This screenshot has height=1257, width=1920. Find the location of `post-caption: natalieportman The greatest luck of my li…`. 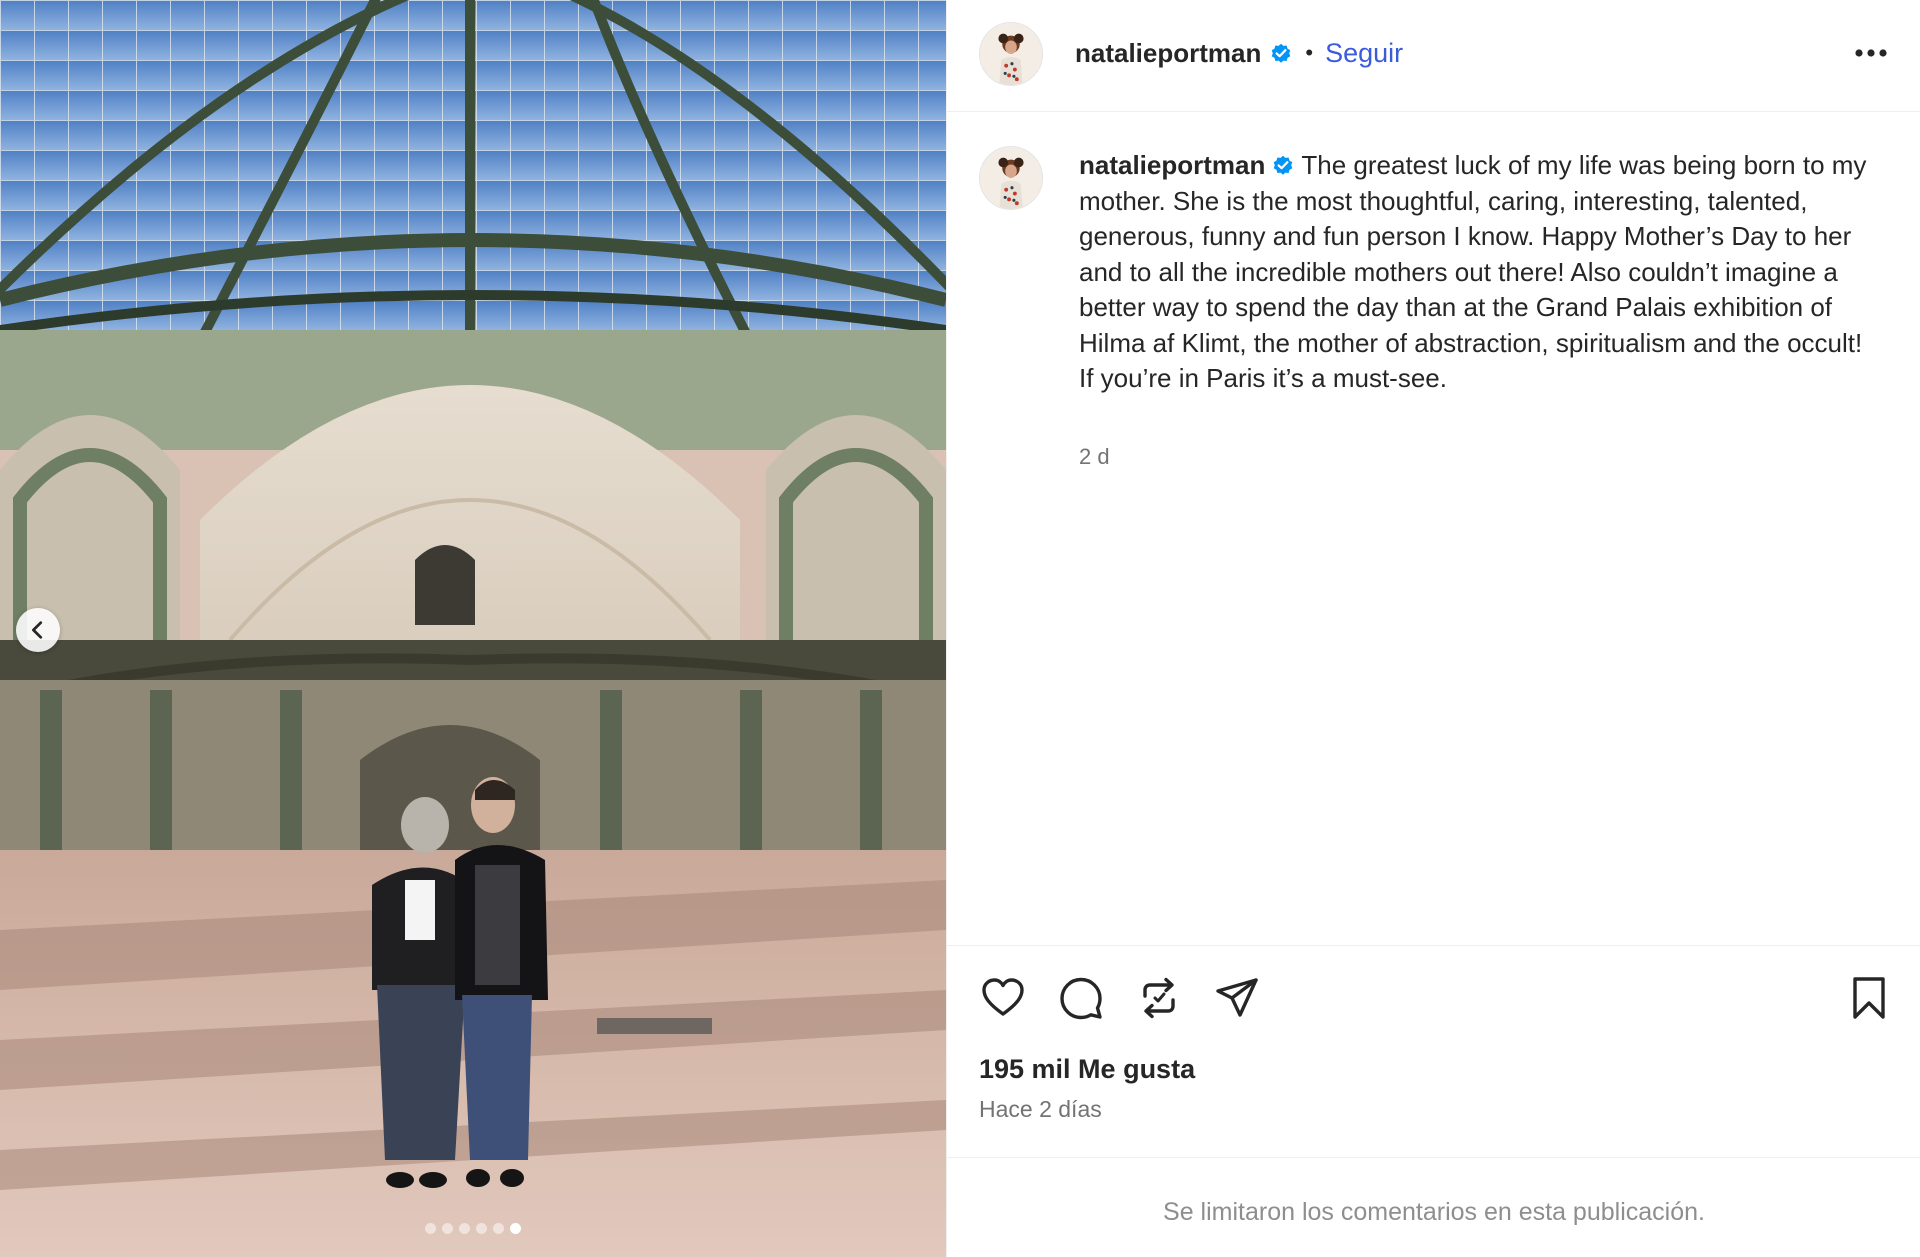

post-caption: natalieportman The greatest luck of my li… is located at coordinates (1479, 272).